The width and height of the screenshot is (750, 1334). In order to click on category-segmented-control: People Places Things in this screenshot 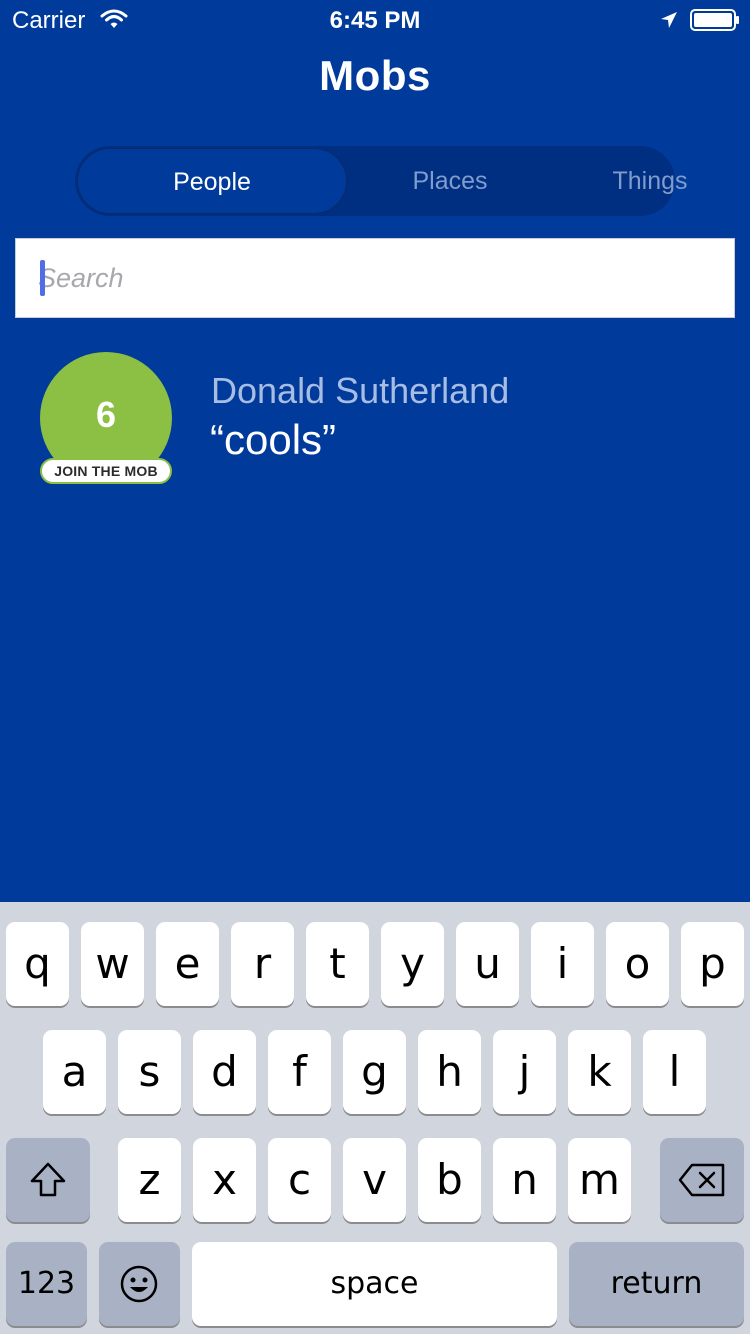, I will do `click(381, 181)`.